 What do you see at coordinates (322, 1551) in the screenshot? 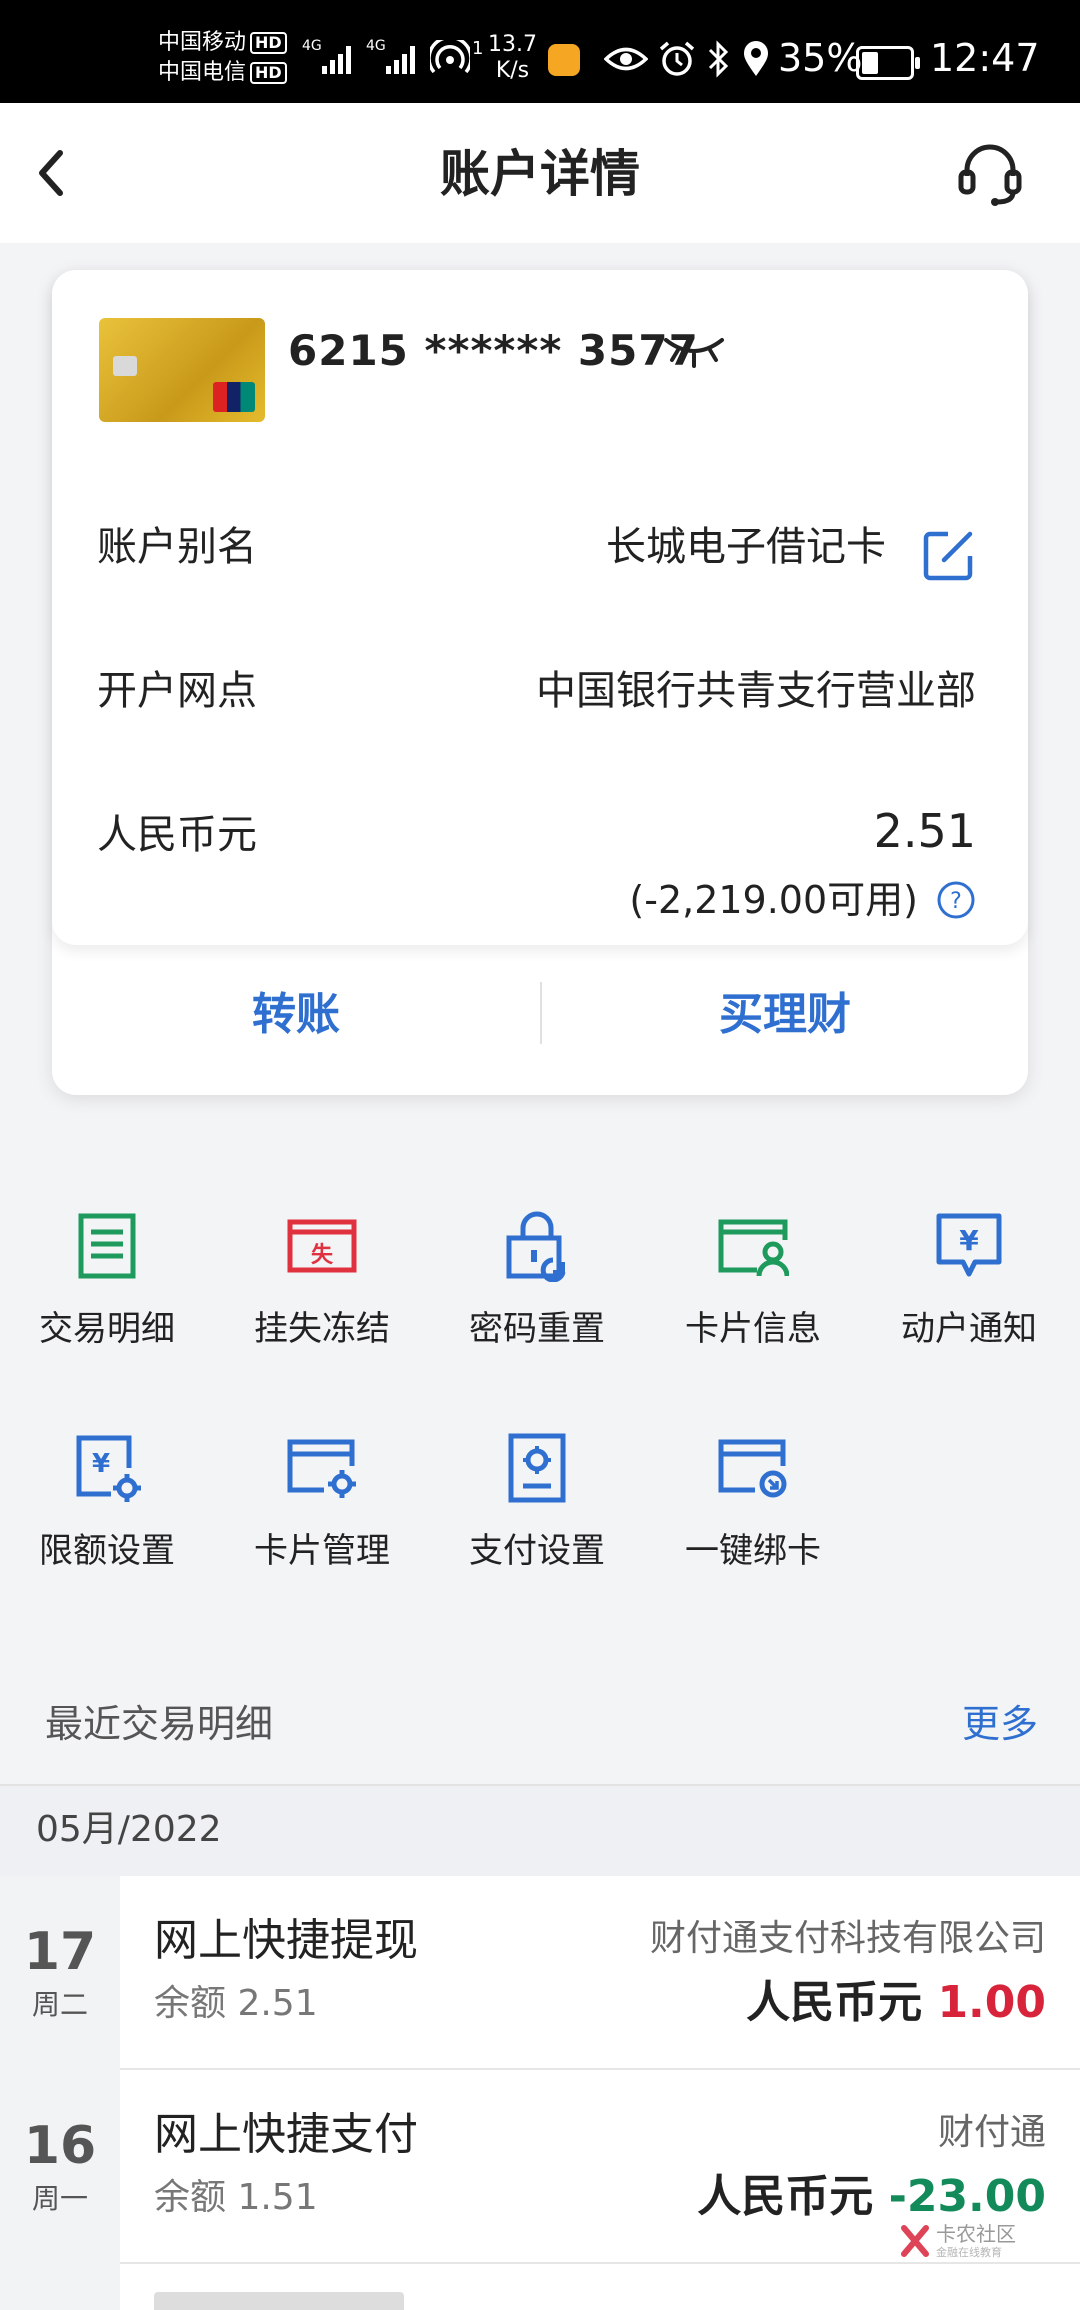
I see `service-label: 卡片管理` at bounding box center [322, 1551].